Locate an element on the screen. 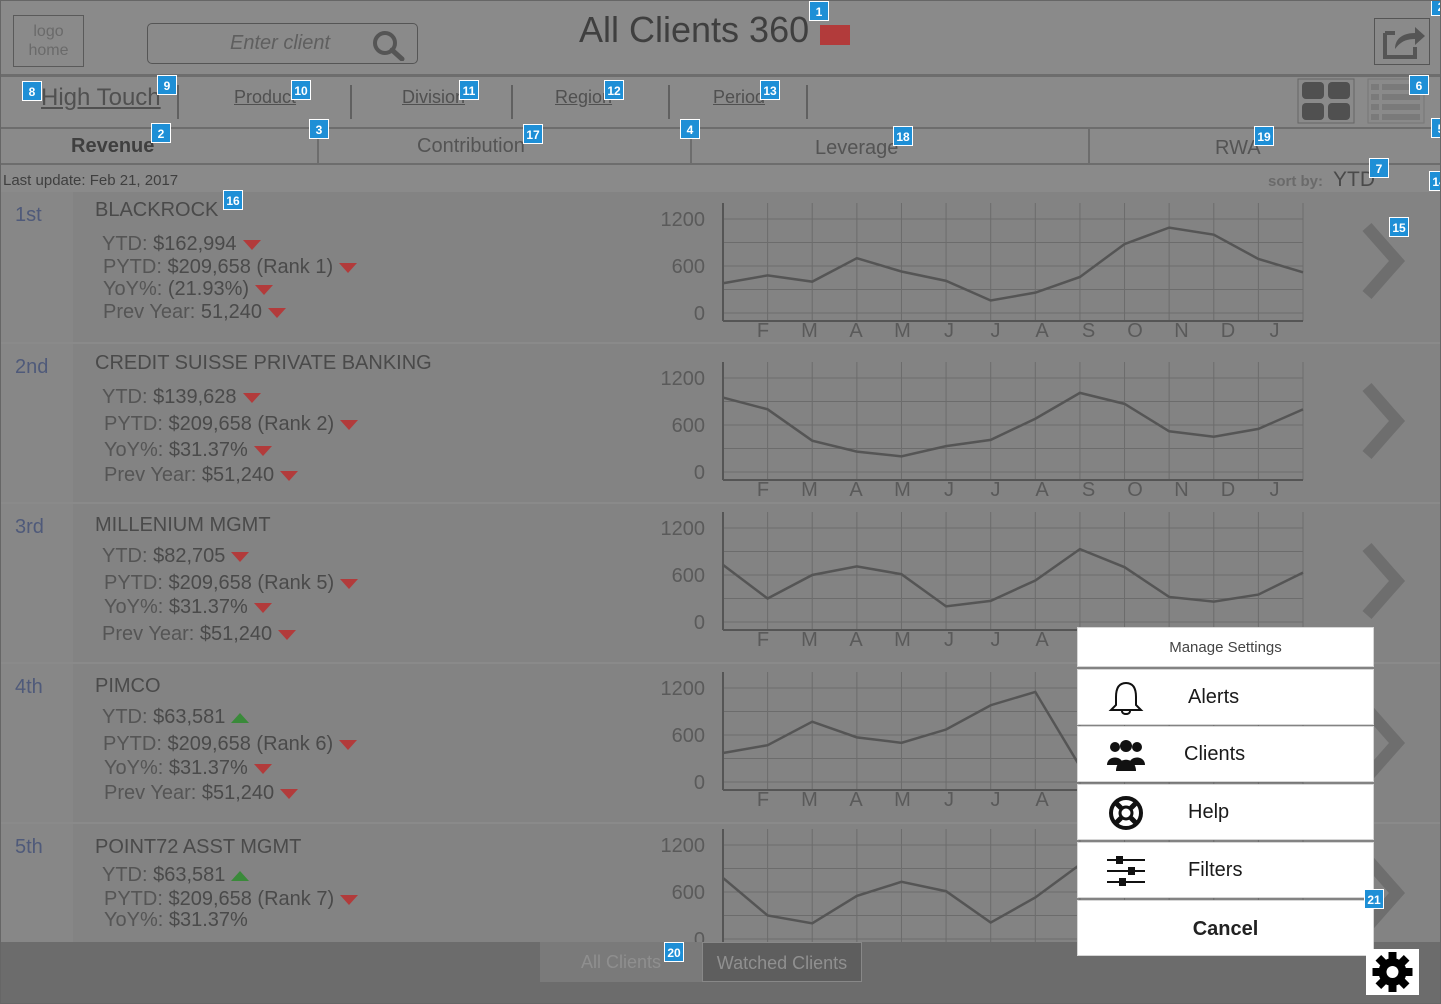 The image size is (1441, 1004). client-name: MILLENIUM MGMT is located at coordinates (183, 525).